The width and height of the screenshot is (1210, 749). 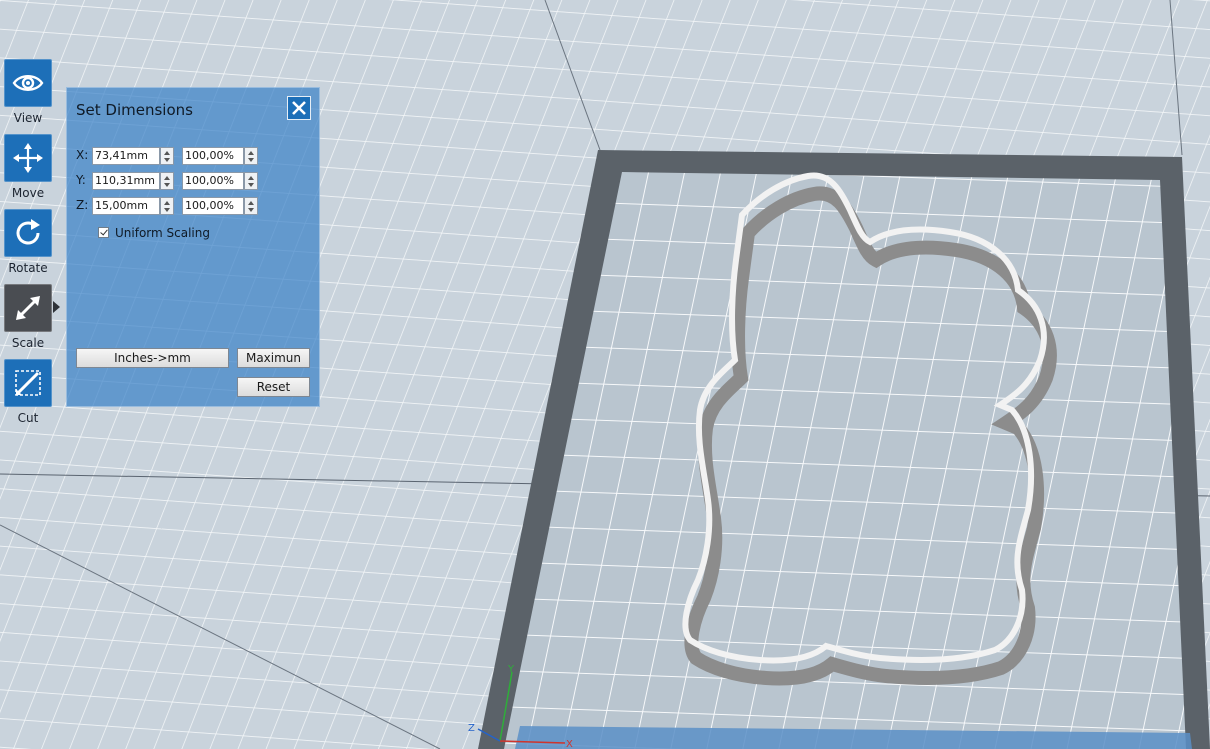 I want to click on view-button, so click(x=28, y=83).